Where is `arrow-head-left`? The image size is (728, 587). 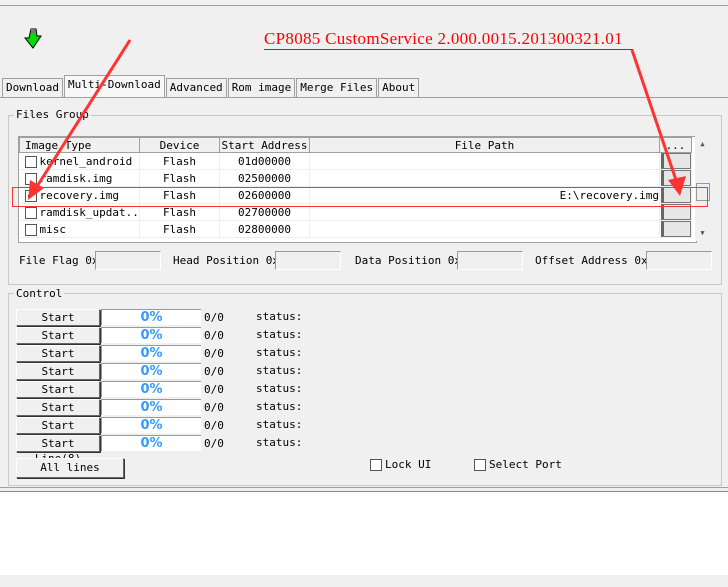 arrow-head-left is located at coordinates (36, 190).